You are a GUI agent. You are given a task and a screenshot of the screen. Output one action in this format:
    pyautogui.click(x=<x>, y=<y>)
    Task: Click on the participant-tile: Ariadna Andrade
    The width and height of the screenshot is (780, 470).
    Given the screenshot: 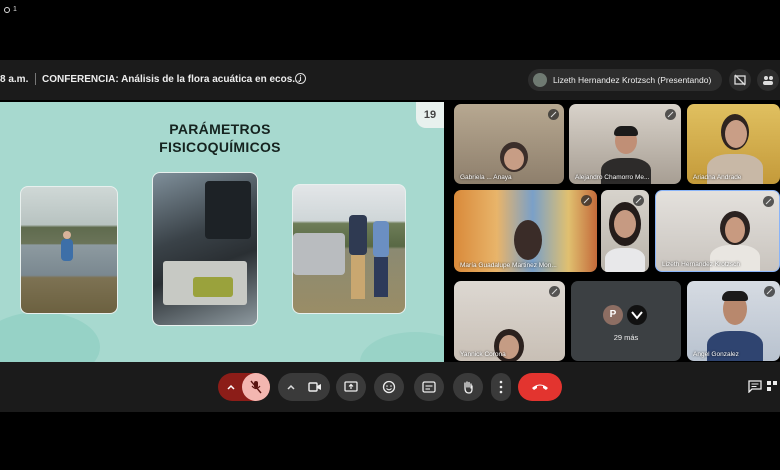 What is the action you would take?
    pyautogui.click(x=733, y=144)
    